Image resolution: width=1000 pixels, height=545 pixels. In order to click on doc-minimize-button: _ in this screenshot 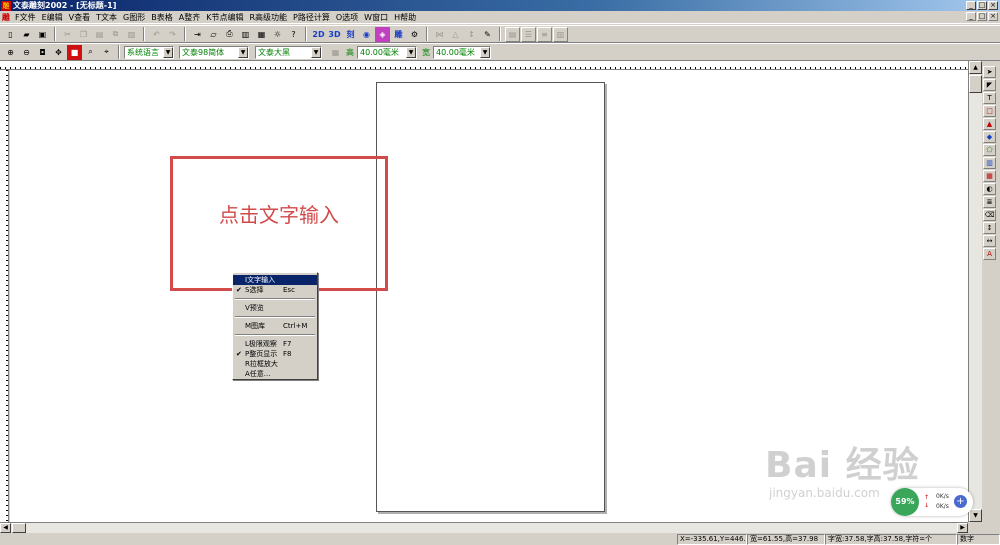, I will do `click(971, 16)`.